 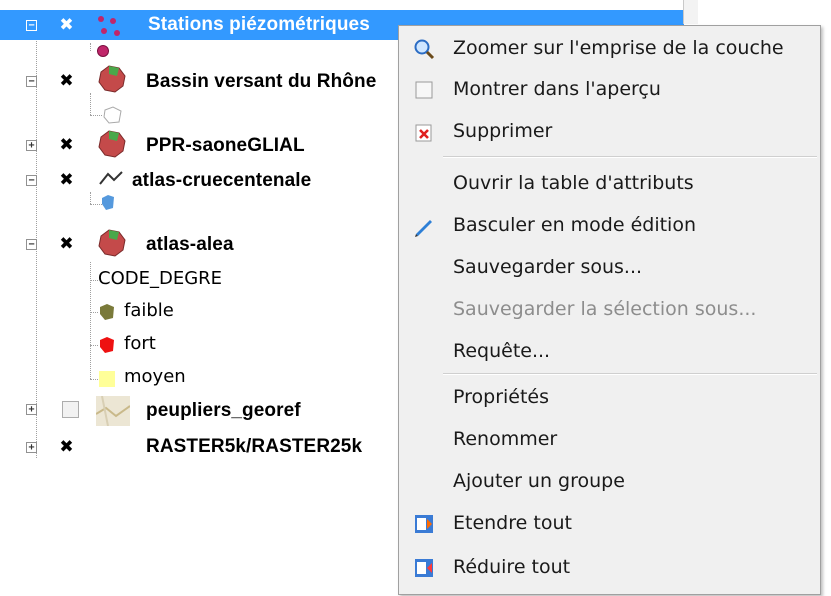 I want to click on menu-item-show-in-overview: Montrer dans l'aperçu, so click(x=609, y=89).